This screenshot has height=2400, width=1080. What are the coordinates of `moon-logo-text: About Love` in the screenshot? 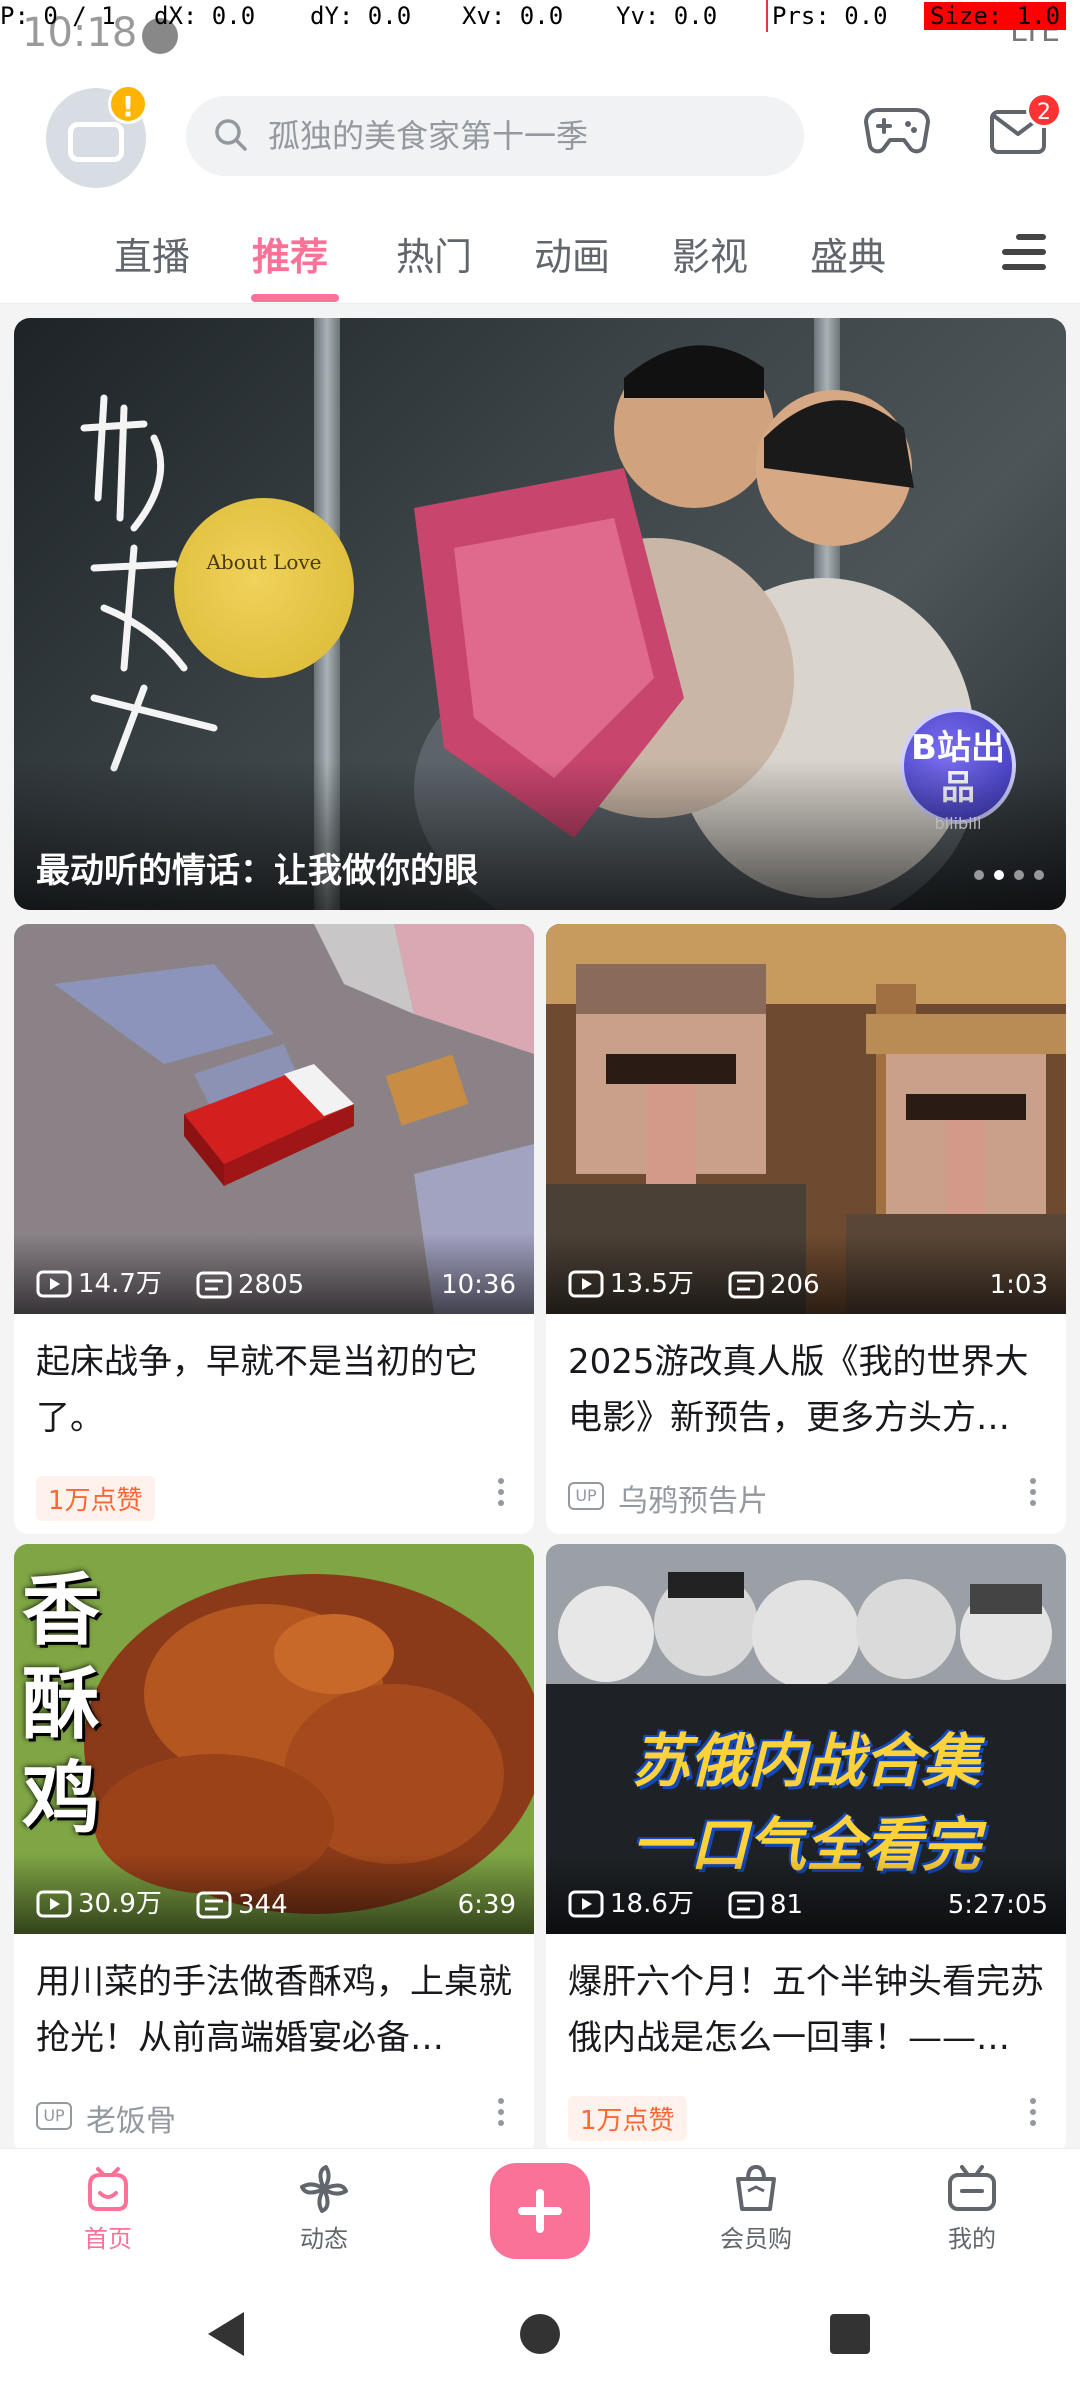 It's located at (264, 562).